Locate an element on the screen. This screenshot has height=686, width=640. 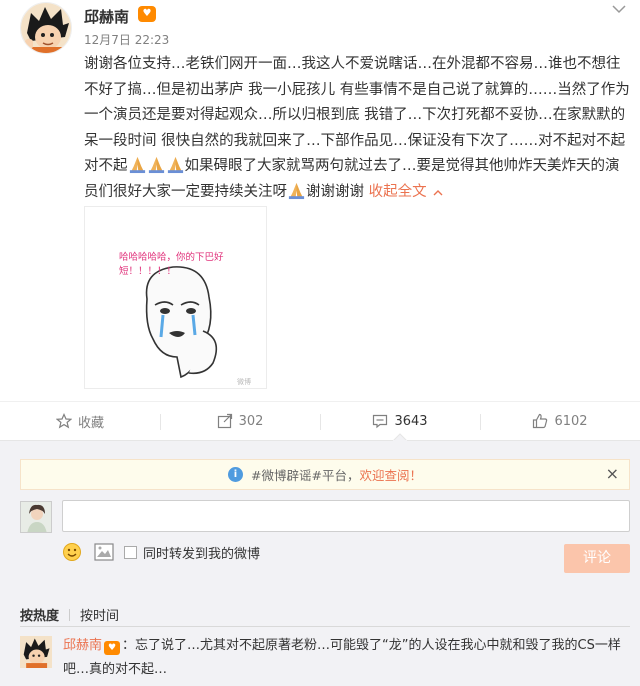
chevron-down-icon is located at coordinates (619, 9).